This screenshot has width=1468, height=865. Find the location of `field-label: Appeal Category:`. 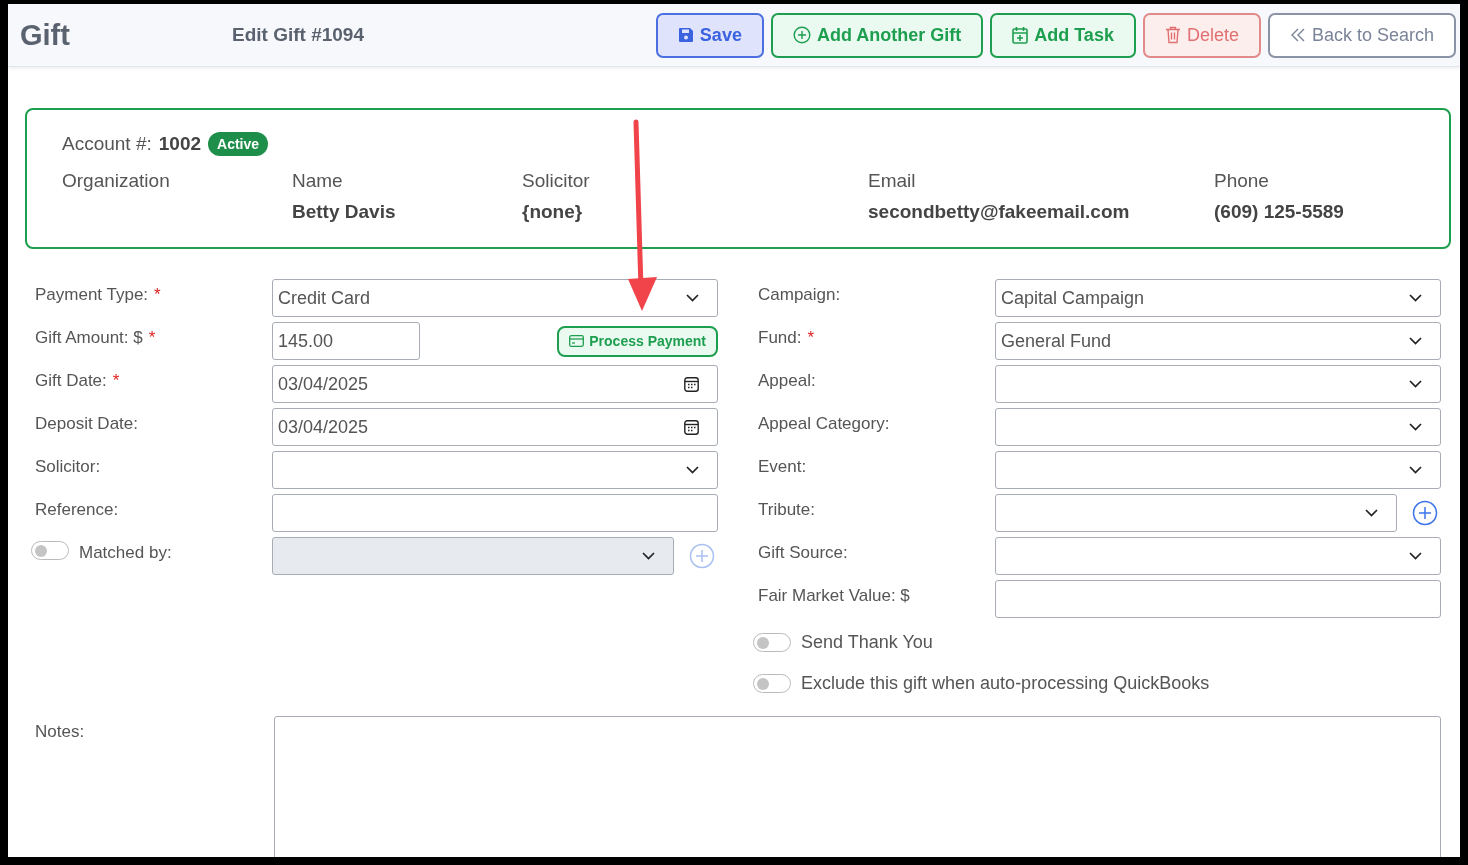

field-label: Appeal Category: is located at coordinates (824, 424).